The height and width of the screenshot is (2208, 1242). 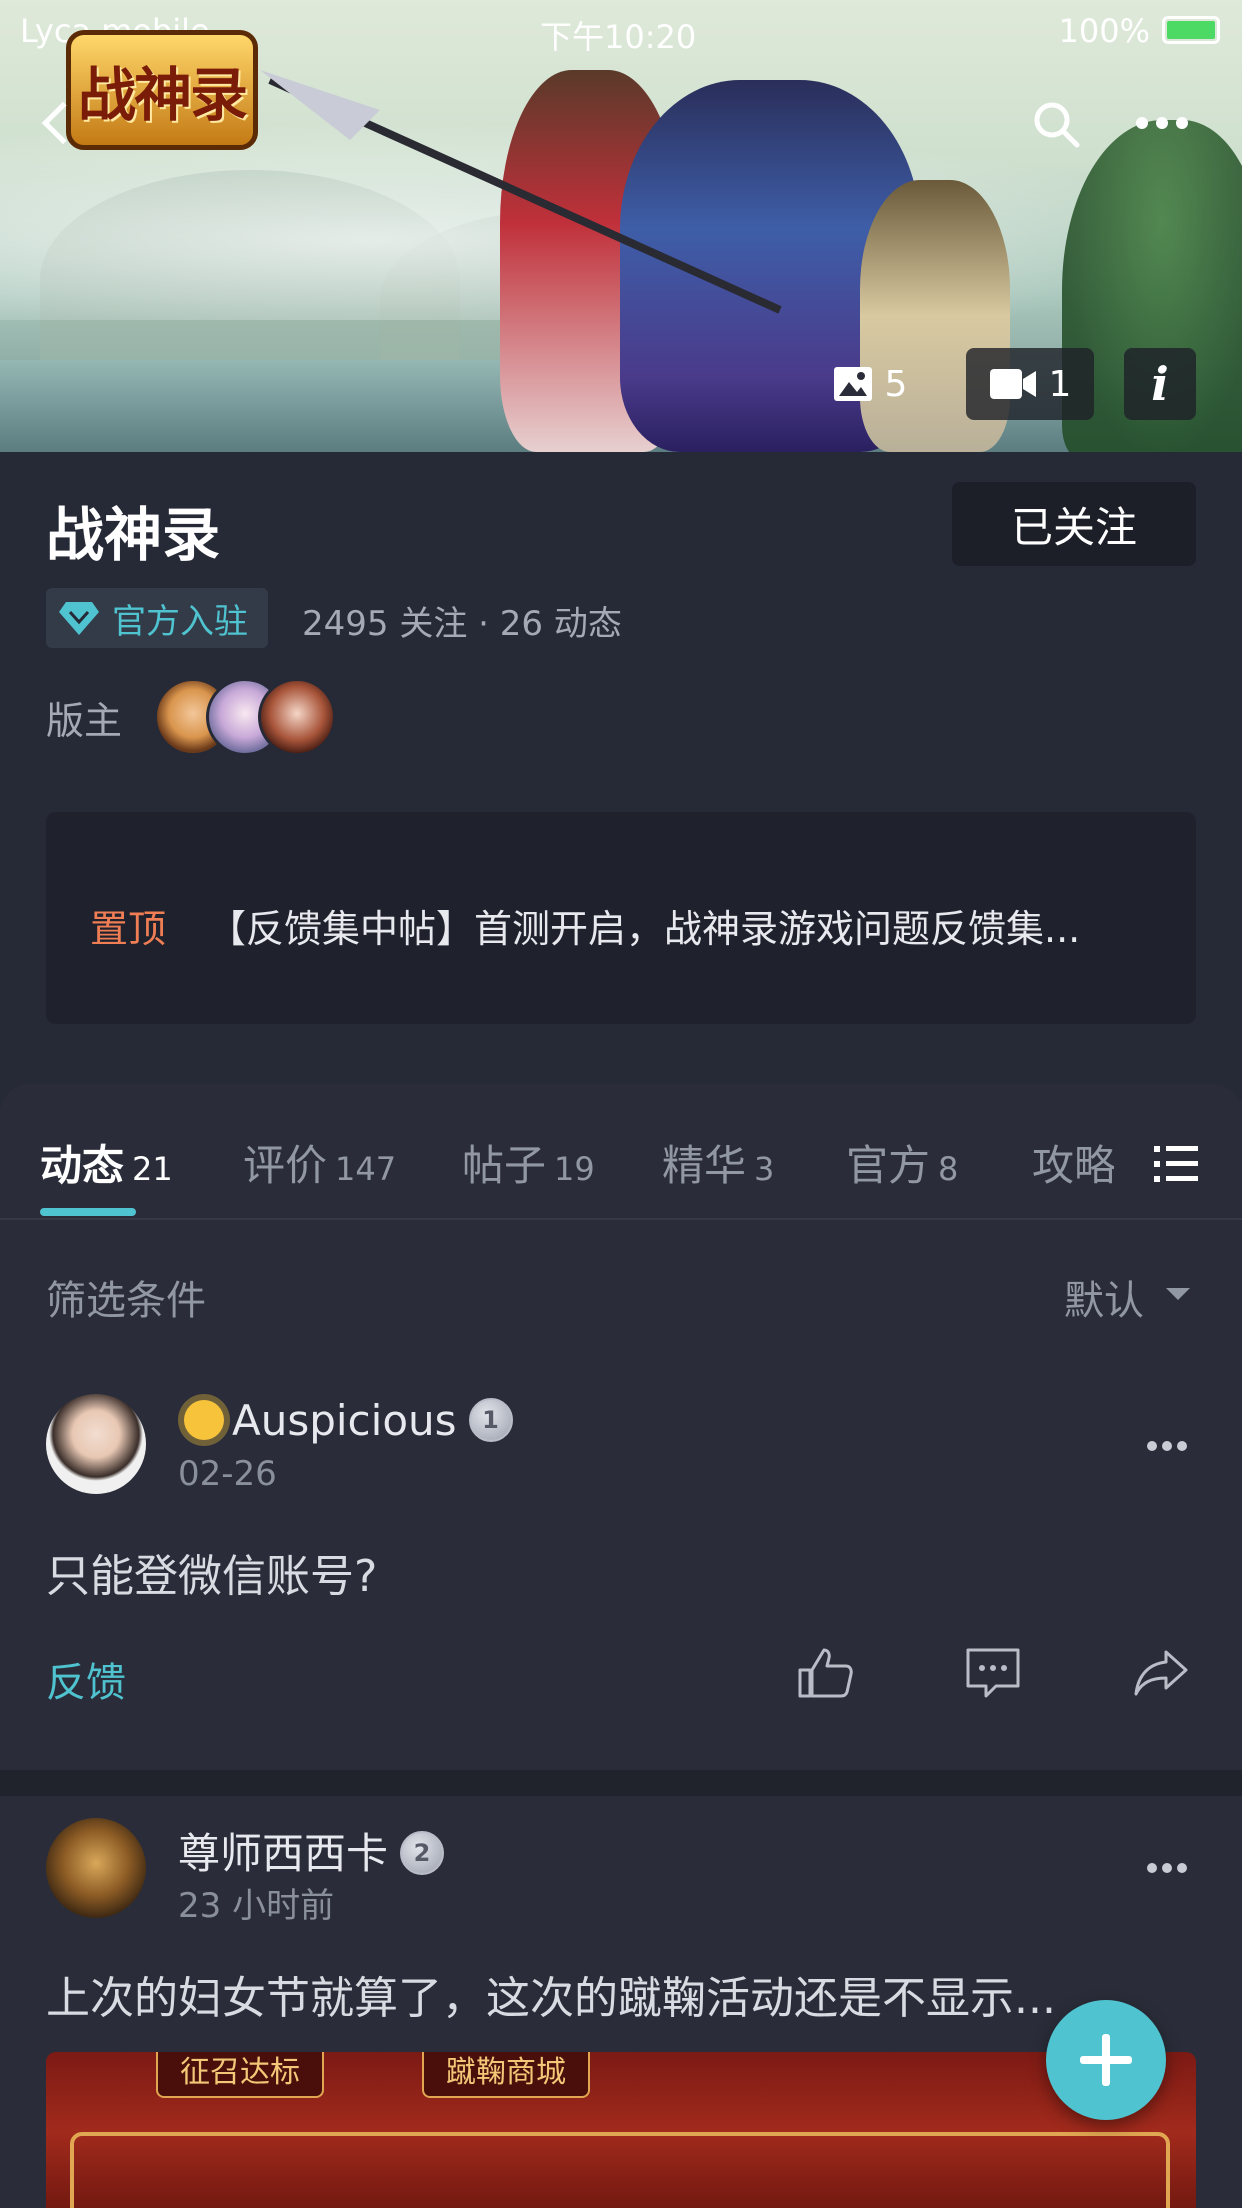 What do you see at coordinates (852, 384) in the screenshot?
I see `image-icon` at bounding box center [852, 384].